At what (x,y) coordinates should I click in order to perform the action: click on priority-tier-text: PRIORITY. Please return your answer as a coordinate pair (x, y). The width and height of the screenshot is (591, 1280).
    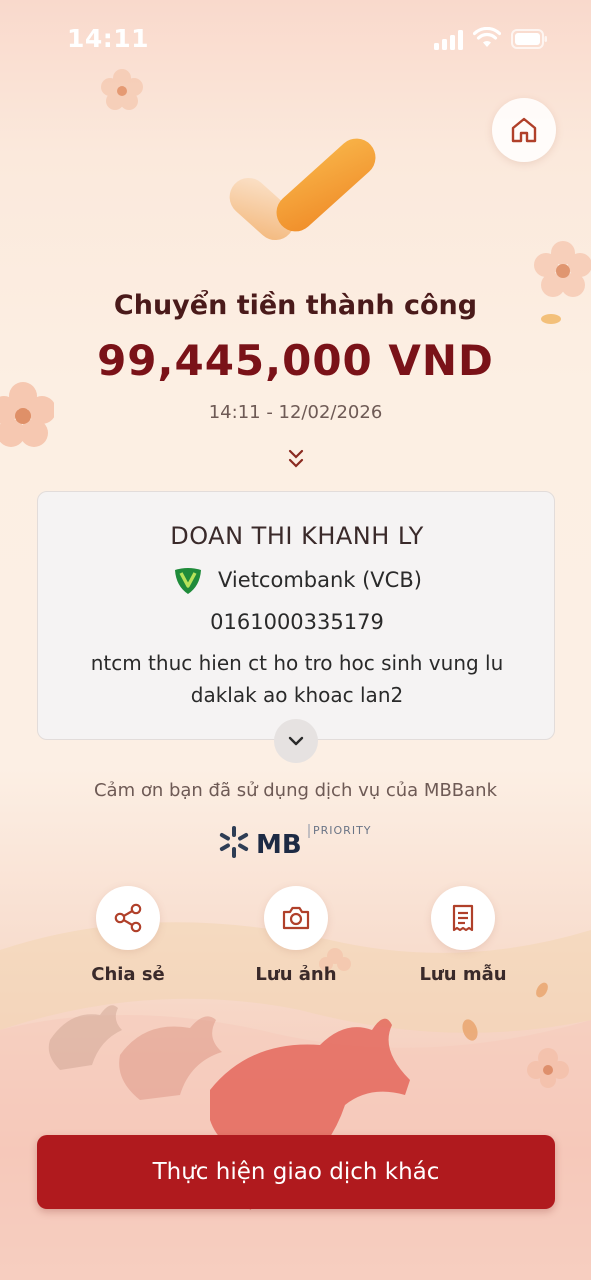
    Looking at the image, I should click on (342, 830).